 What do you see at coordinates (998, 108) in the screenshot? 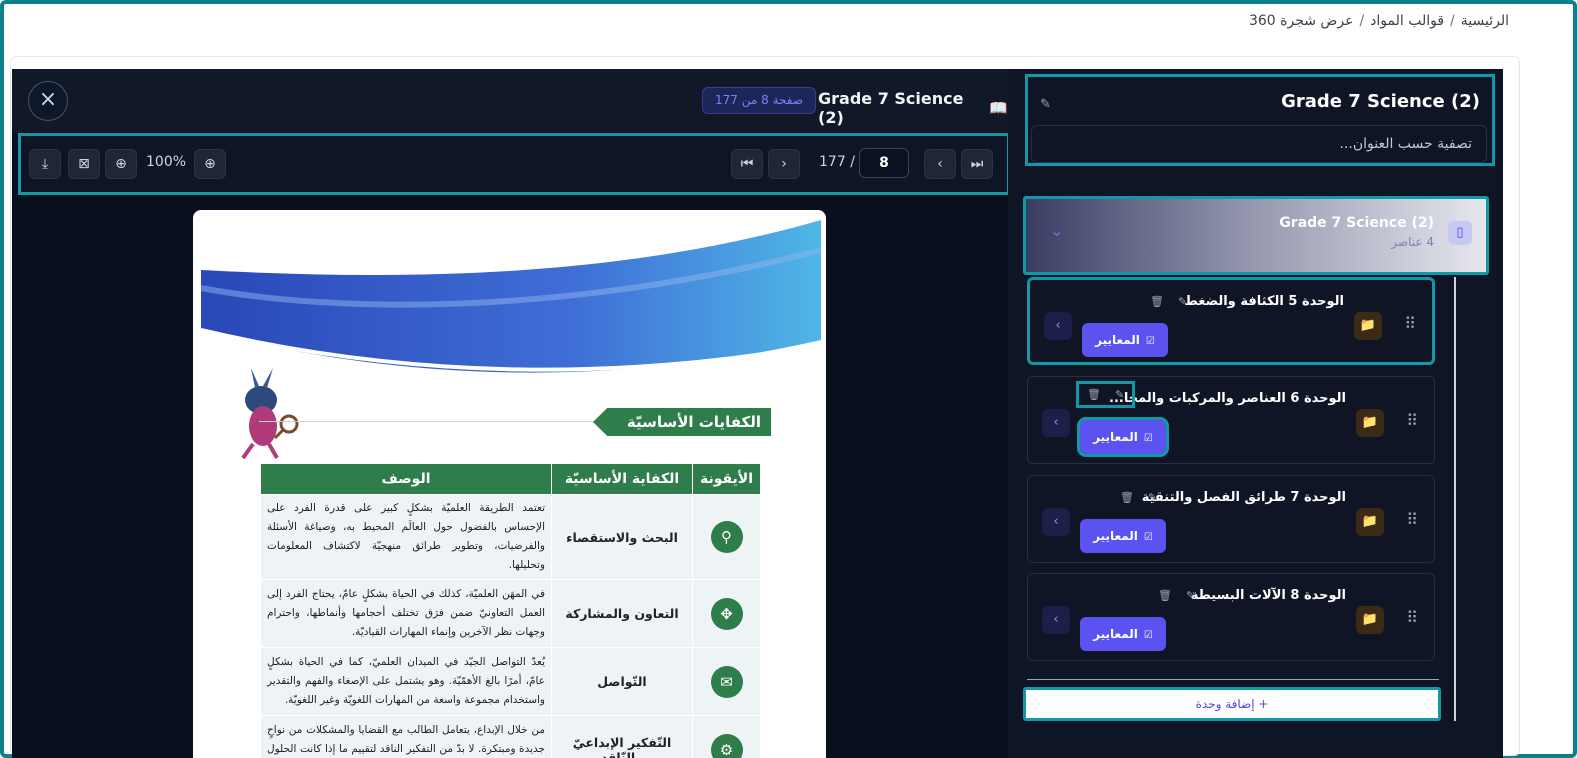
I see `book-icon: 📖` at bounding box center [998, 108].